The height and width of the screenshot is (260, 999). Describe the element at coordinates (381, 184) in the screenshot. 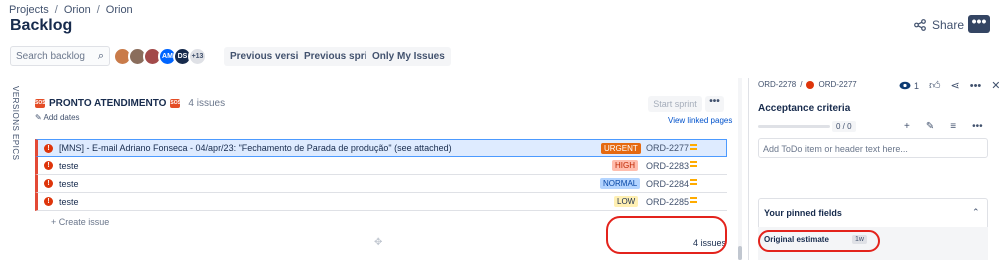

I see `issue-row: ! teste NORMAL ORD-2284` at that location.